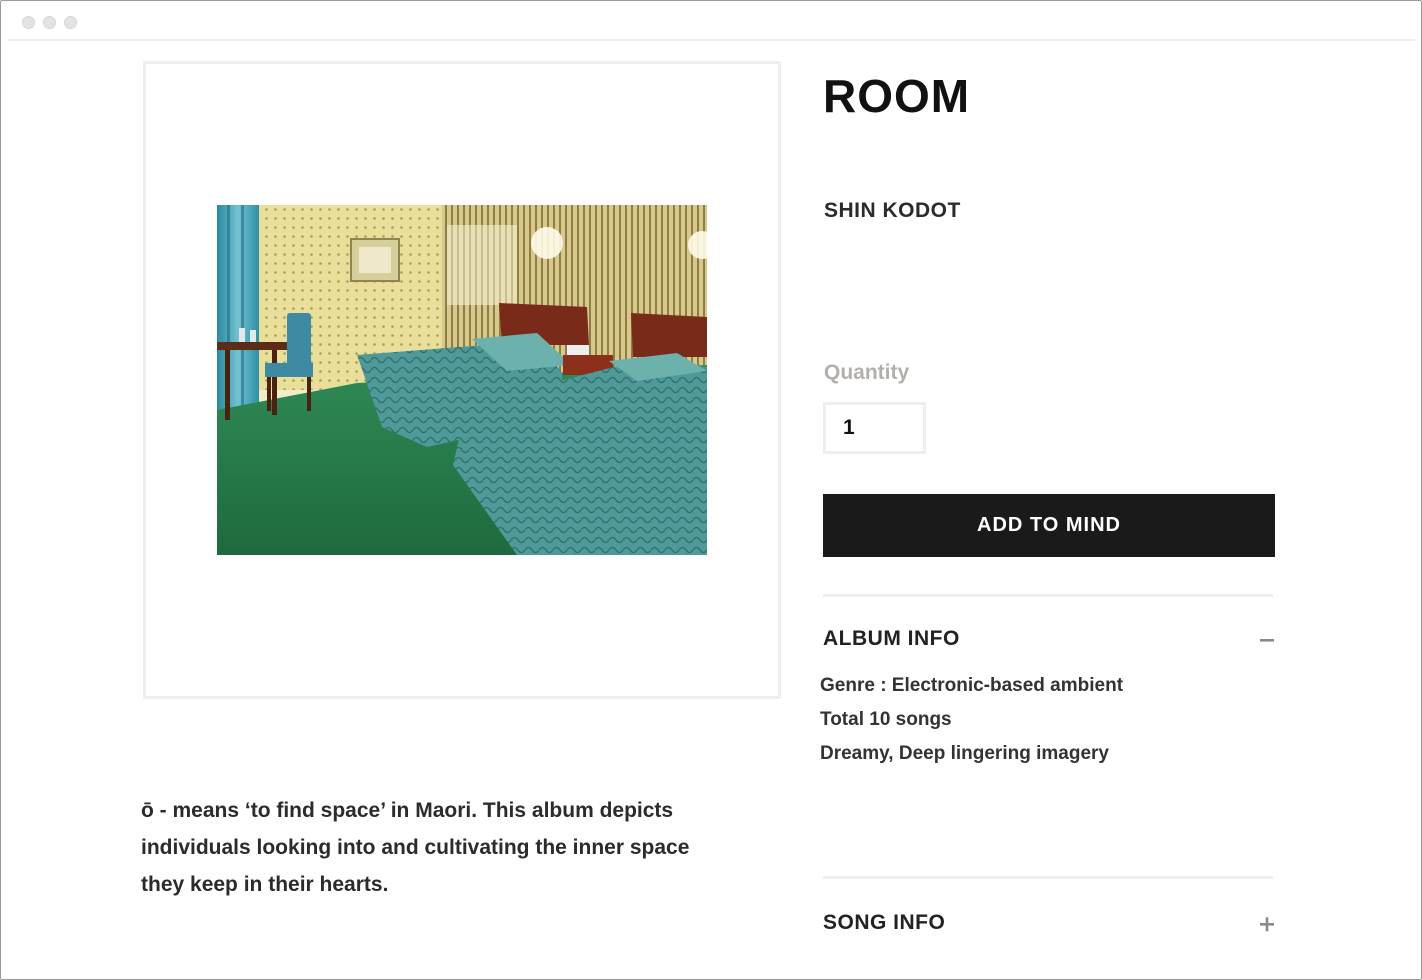 The image size is (1422, 980). What do you see at coordinates (1049, 525) in the screenshot?
I see `add-to-mind-button: ADD TO MIND` at bounding box center [1049, 525].